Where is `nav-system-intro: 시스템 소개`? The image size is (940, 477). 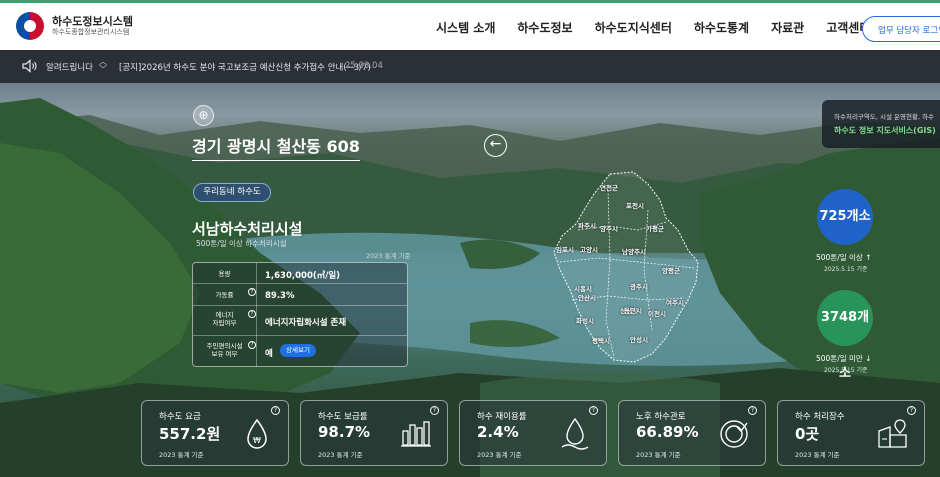 nav-system-intro: 시스템 소개 is located at coordinates (465, 27).